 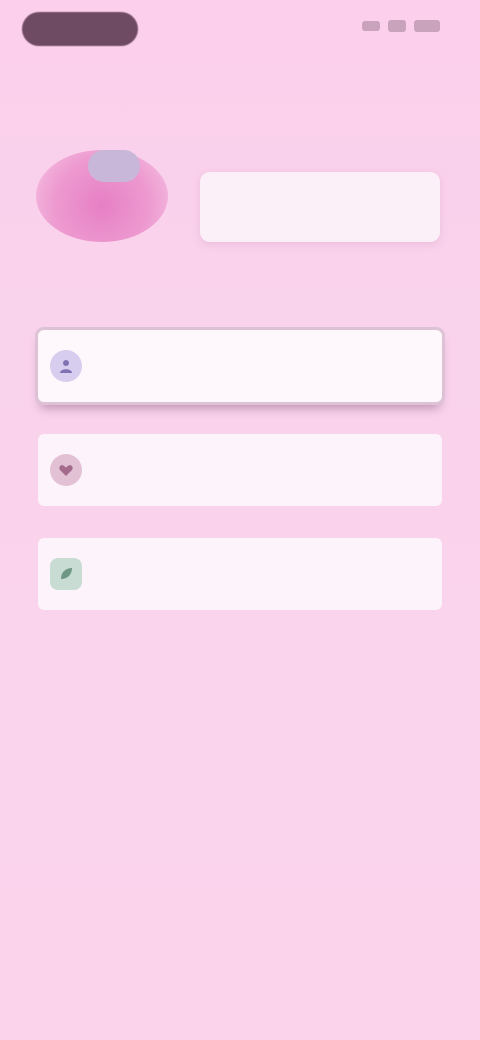 What do you see at coordinates (427, 26) in the screenshot?
I see `battery-icon` at bounding box center [427, 26].